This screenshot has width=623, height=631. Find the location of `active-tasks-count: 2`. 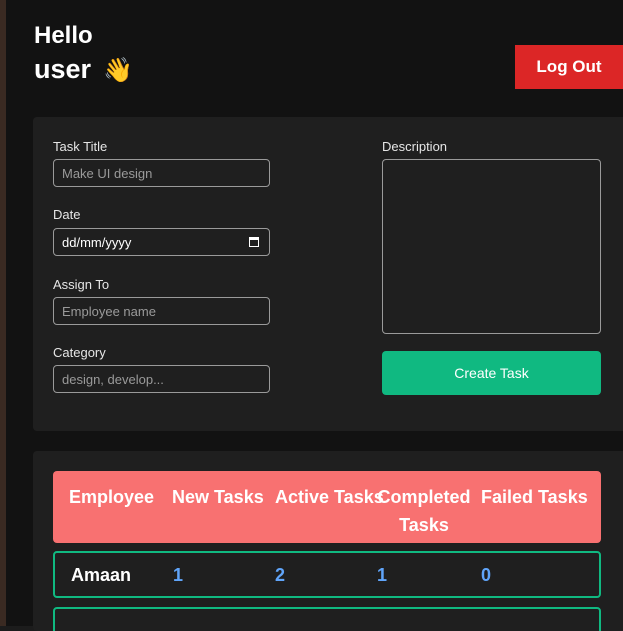

active-tasks-count: 2 is located at coordinates (280, 575).